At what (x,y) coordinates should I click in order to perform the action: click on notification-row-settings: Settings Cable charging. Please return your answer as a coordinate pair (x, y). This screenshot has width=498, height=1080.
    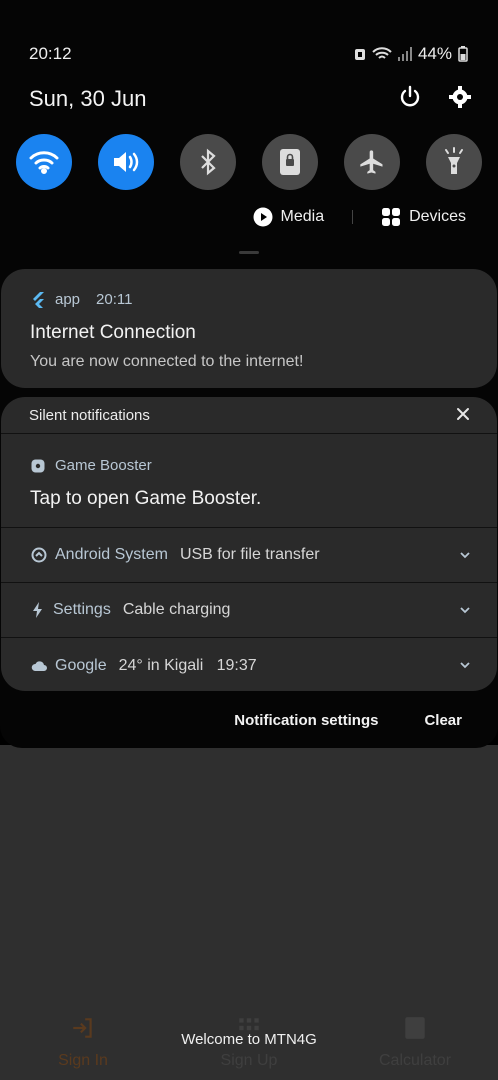
    Looking at the image, I should click on (249, 610).